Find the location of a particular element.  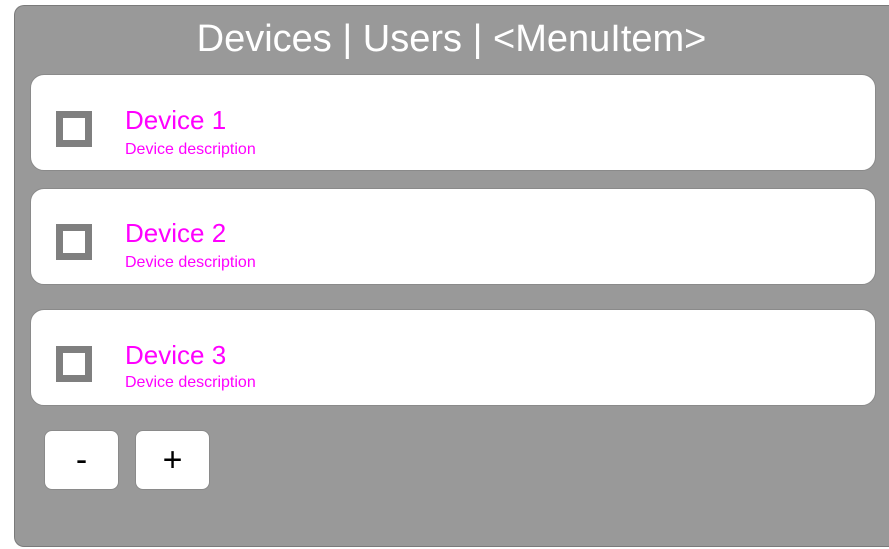

menu-bar: Devices | Users | <MenuItem> is located at coordinates (451, 39).